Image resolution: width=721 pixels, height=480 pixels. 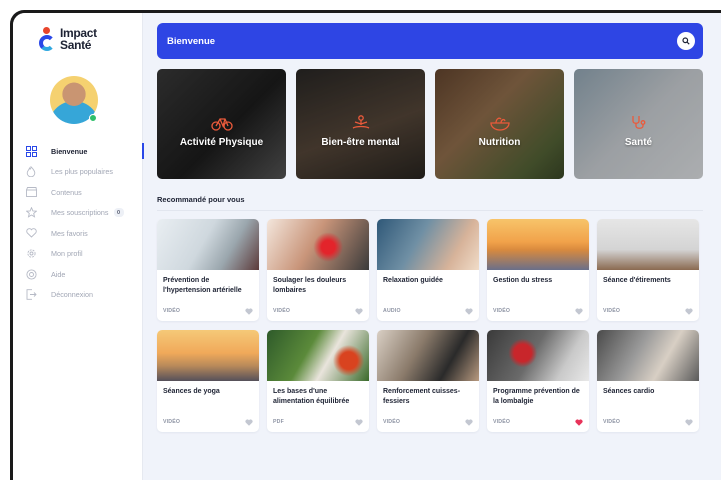 I want to click on star-icon, so click(x=31, y=213).